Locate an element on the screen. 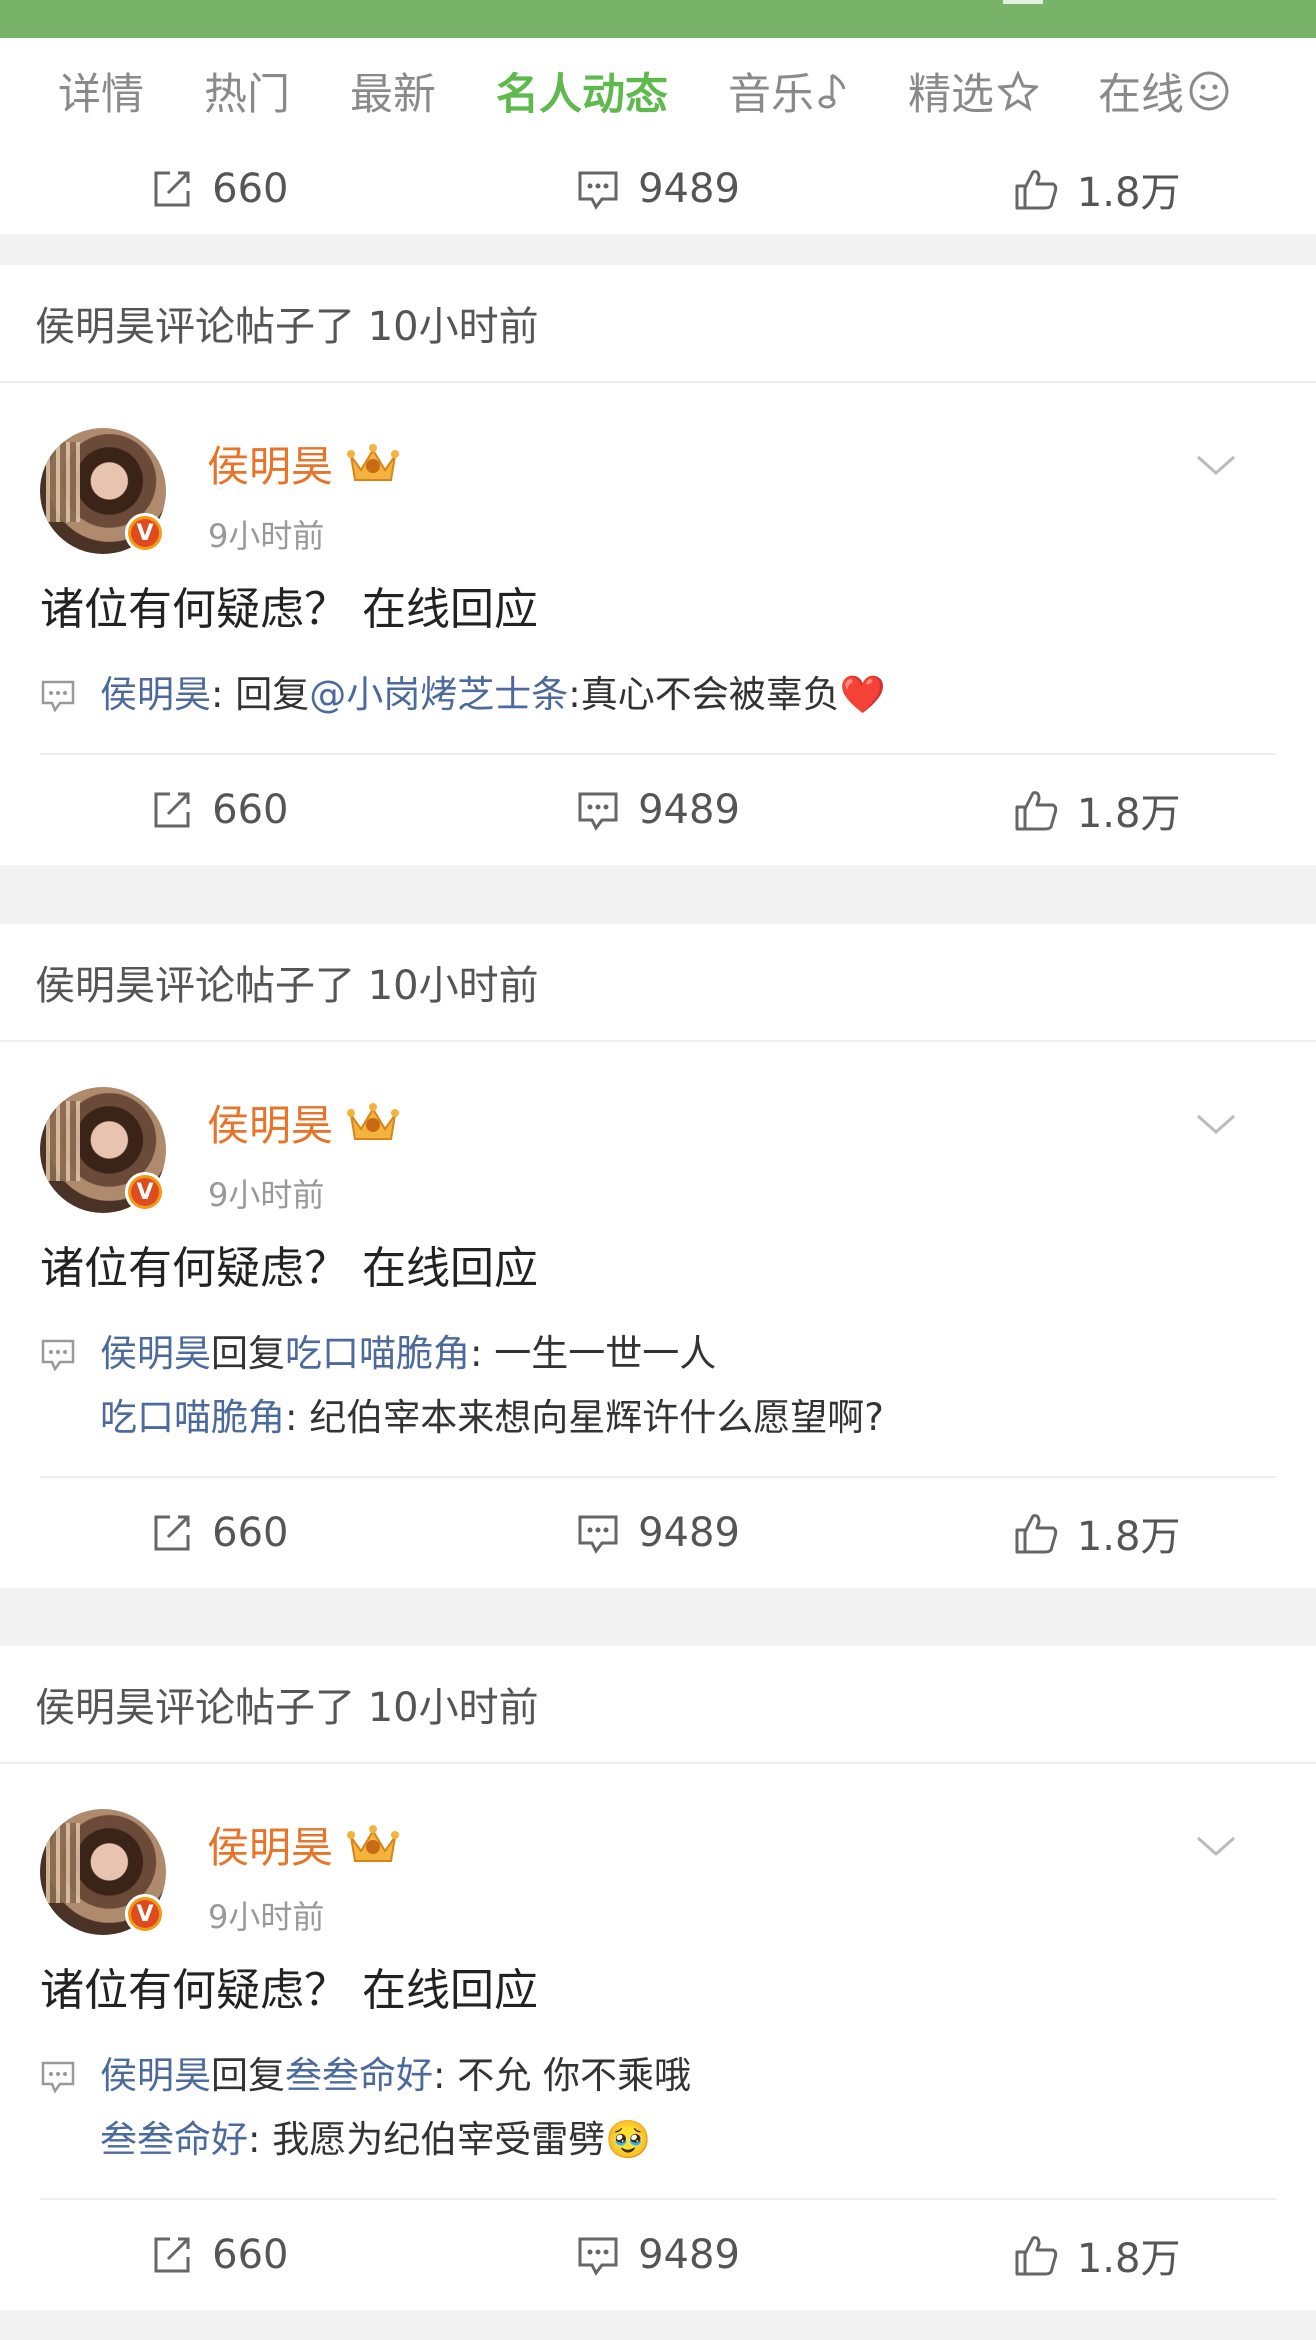  quoted-text: : 纪伯宰本来想向星辉许什么愿望啊? is located at coordinates (584, 1417).